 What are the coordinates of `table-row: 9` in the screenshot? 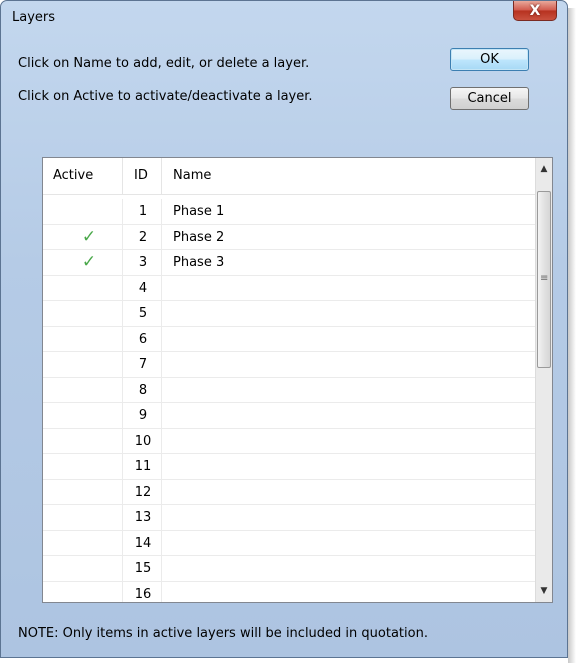 It's located at (289, 416).